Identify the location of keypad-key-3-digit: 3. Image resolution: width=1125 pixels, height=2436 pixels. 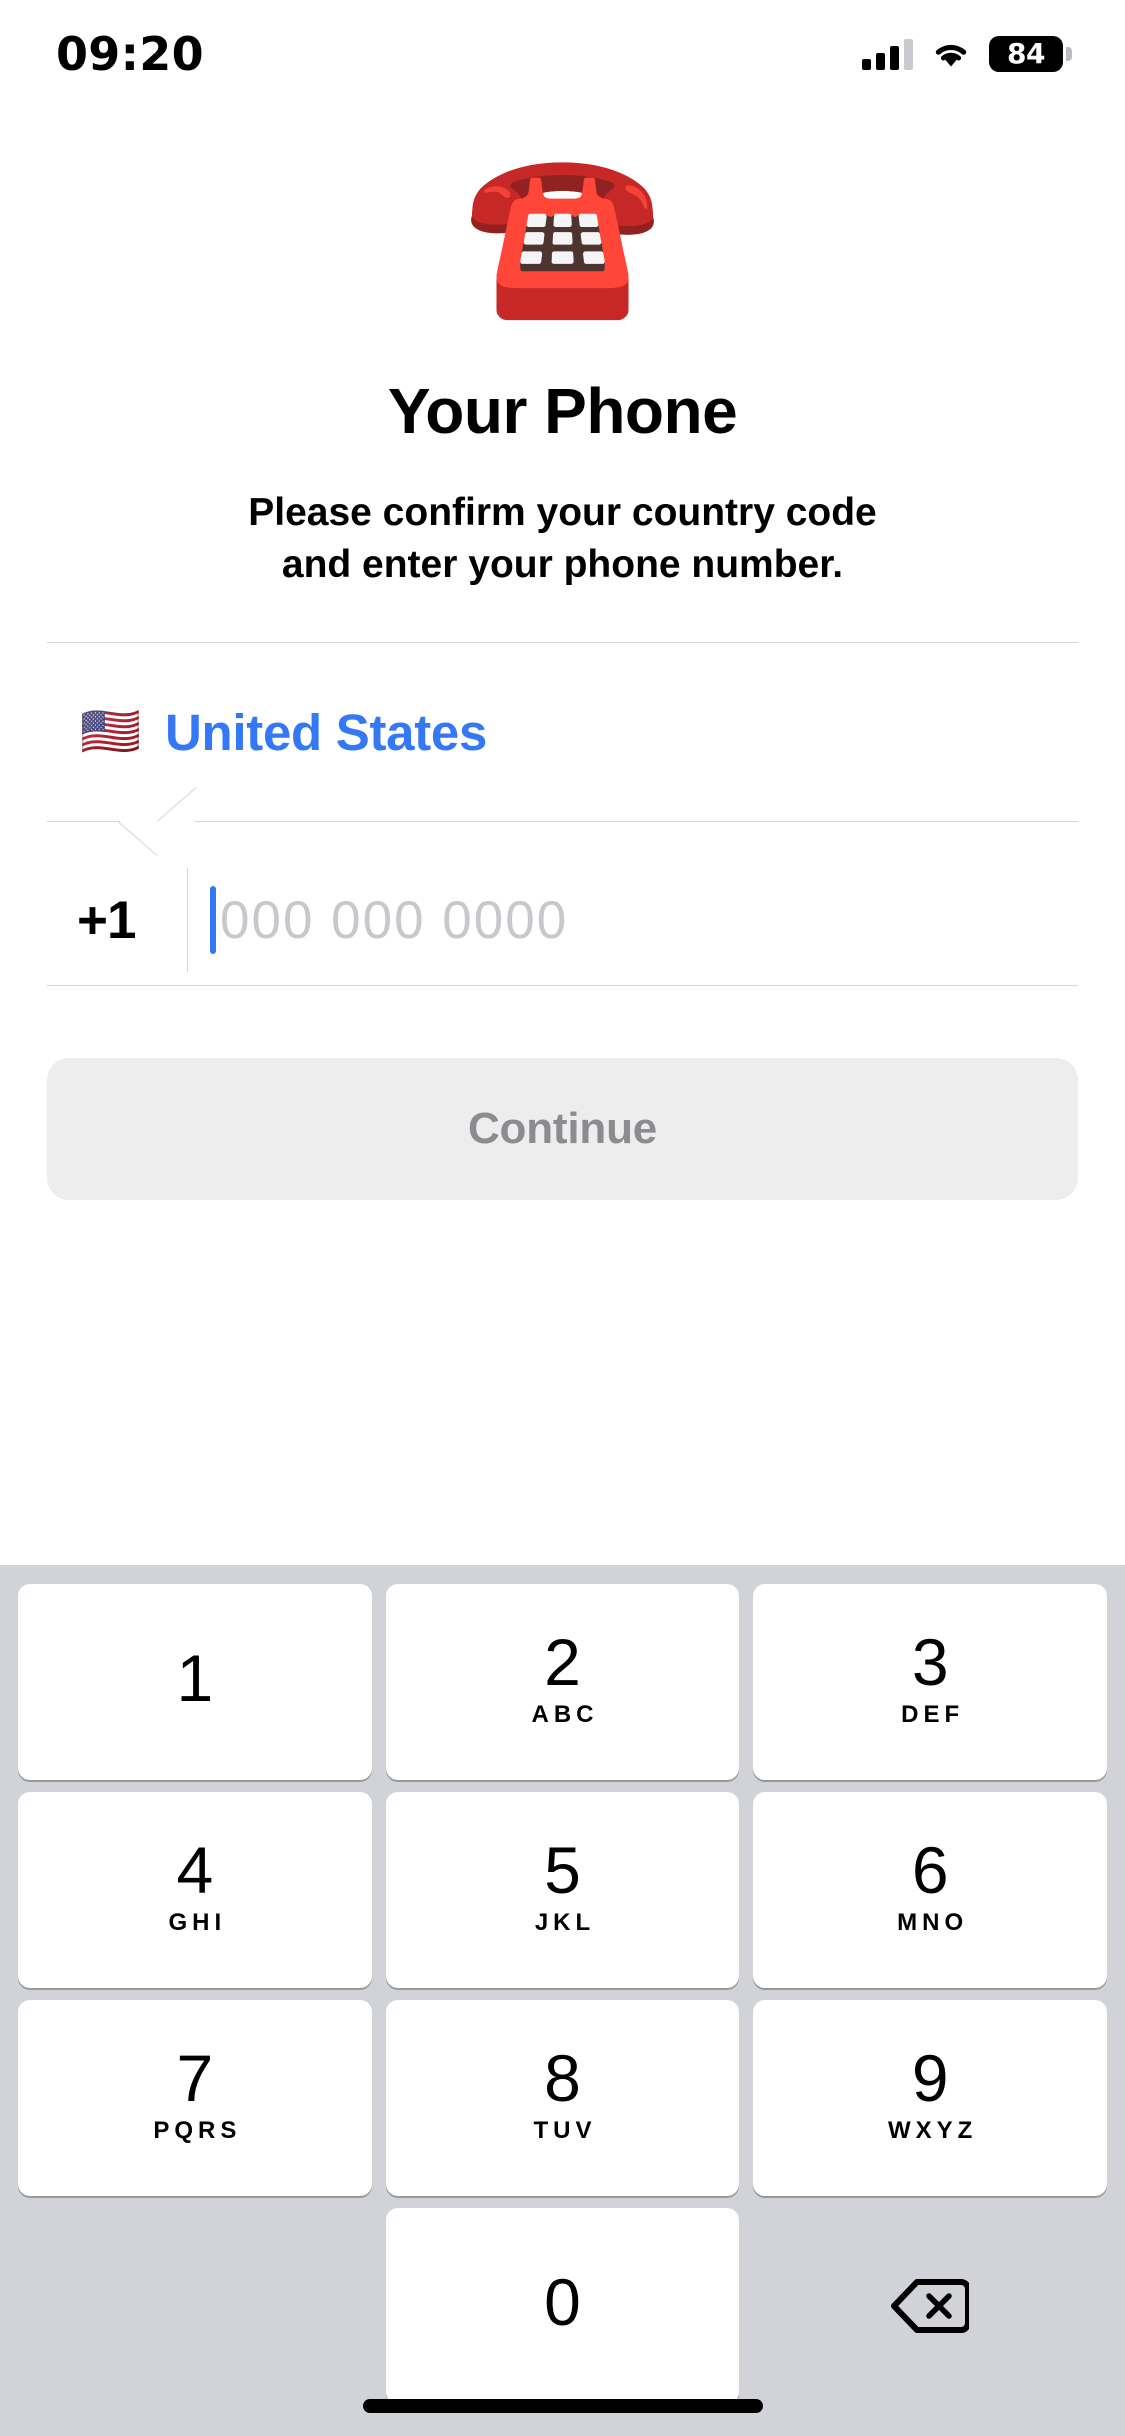
(930, 1662).